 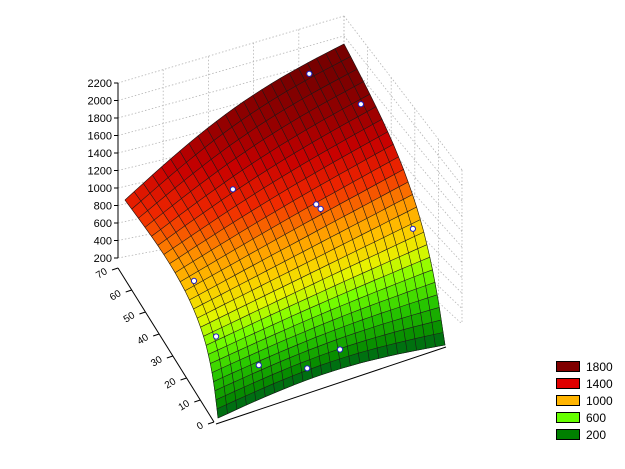 I want to click on legend-label: 200, so click(x=596, y=434).